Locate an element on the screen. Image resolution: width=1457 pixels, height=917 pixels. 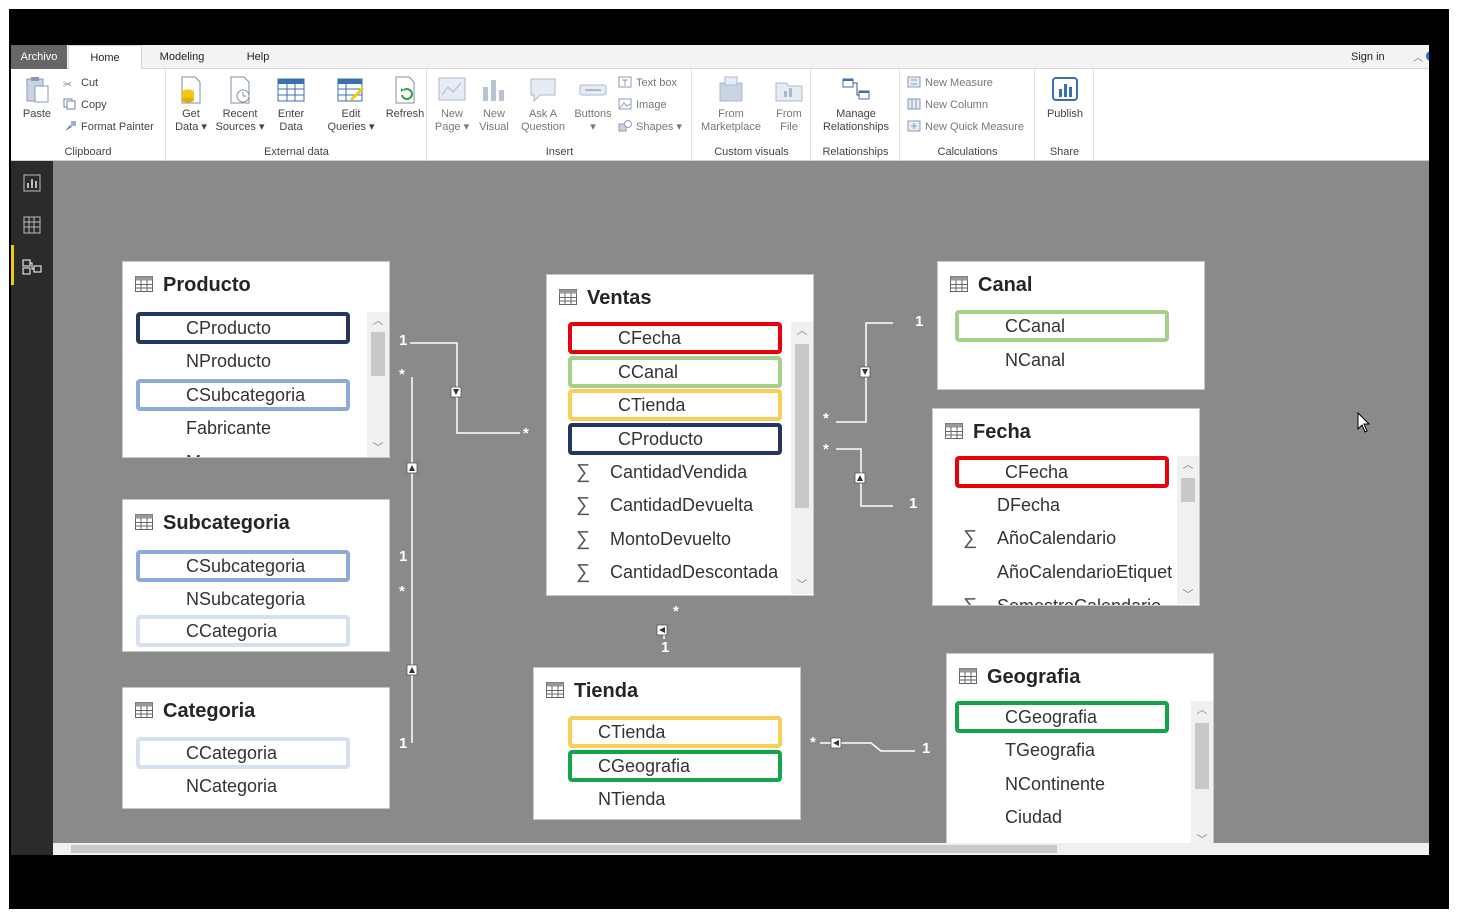
new-quick-measure-label: New Quick Measure is located at coordinates (975, 127).